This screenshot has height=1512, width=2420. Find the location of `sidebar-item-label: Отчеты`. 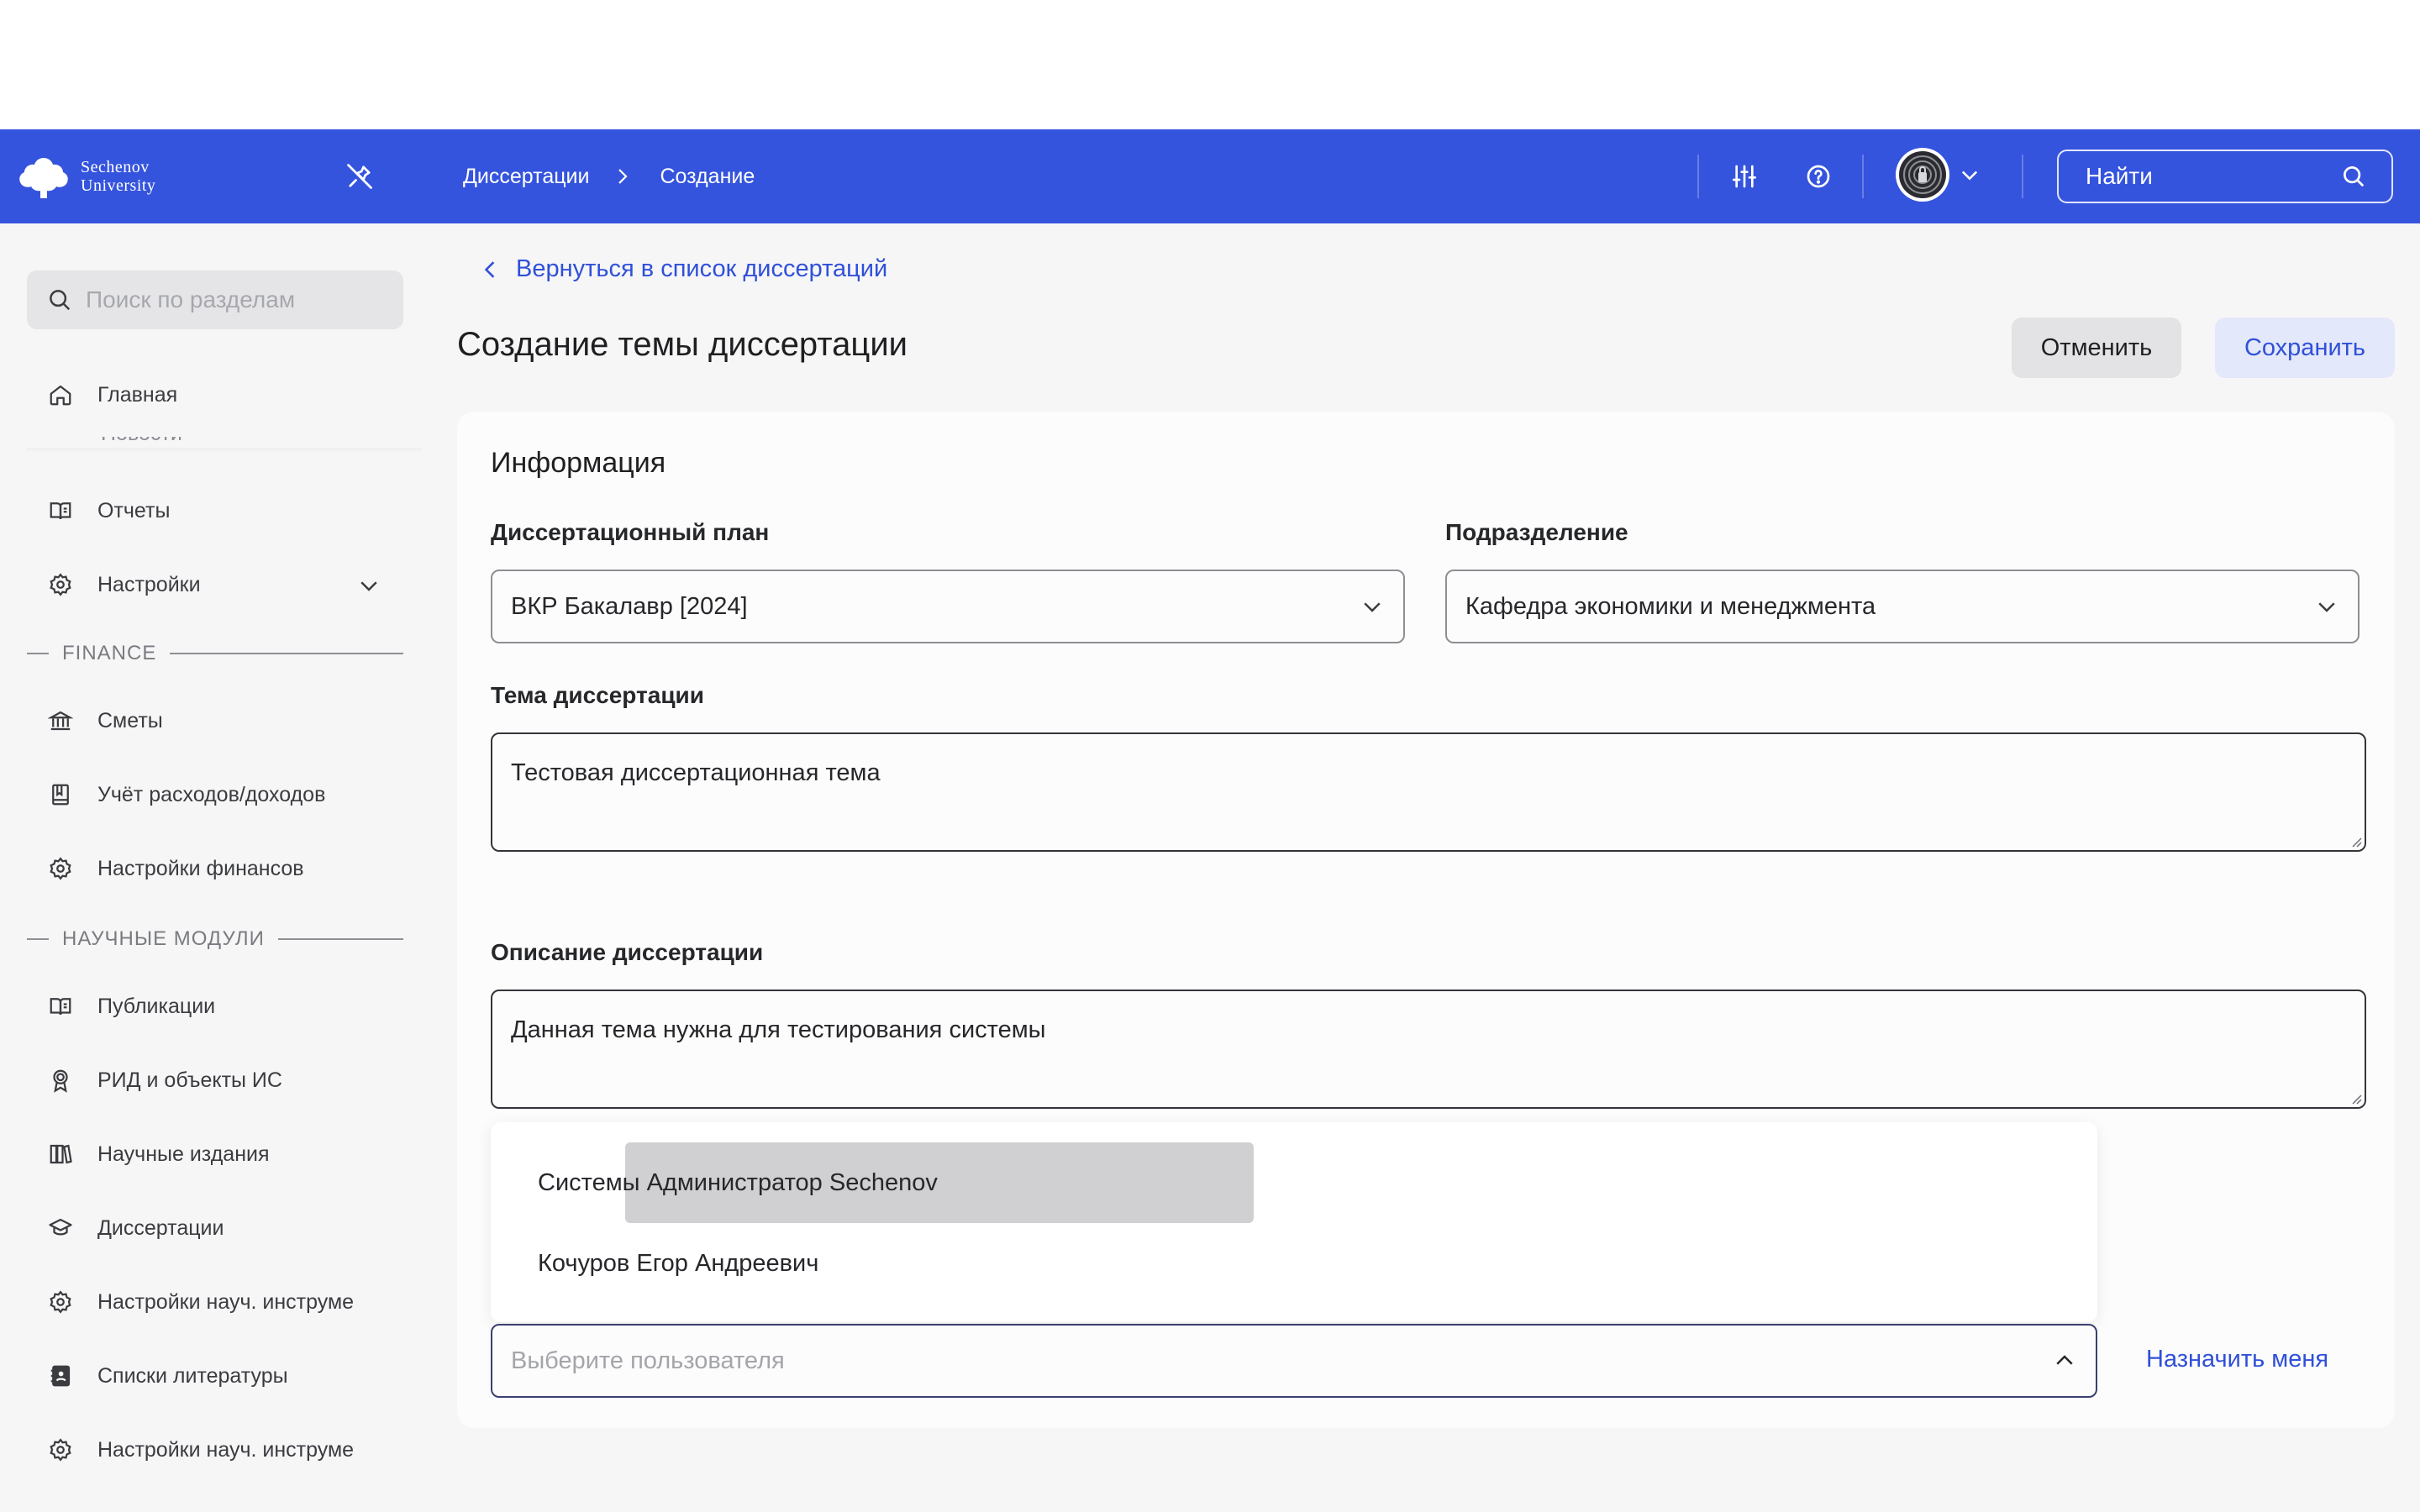

sidebar-item-label: Отчеты is located at coordinates (134, 510).